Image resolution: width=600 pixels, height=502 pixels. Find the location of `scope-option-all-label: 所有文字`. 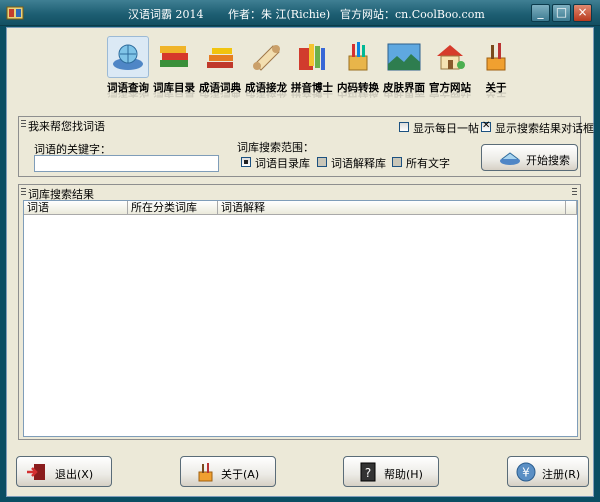

scope-option-all-label: 所有文字 is located at coordinates (428, 163).